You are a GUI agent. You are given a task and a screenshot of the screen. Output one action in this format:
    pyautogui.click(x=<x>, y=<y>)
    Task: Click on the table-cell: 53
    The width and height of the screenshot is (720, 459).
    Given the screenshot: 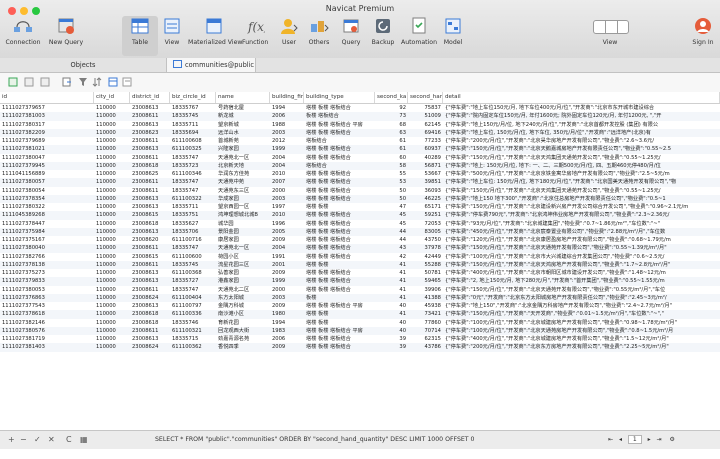 What is the action you would take?
    pyautogui.click(x=391, y=182)
    